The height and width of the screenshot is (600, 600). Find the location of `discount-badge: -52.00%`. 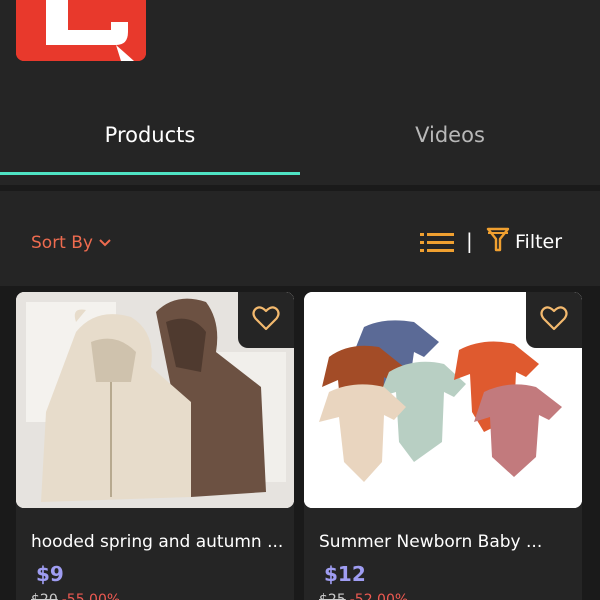

discount-badge: -52.00% is located at coordinates (379, 596).